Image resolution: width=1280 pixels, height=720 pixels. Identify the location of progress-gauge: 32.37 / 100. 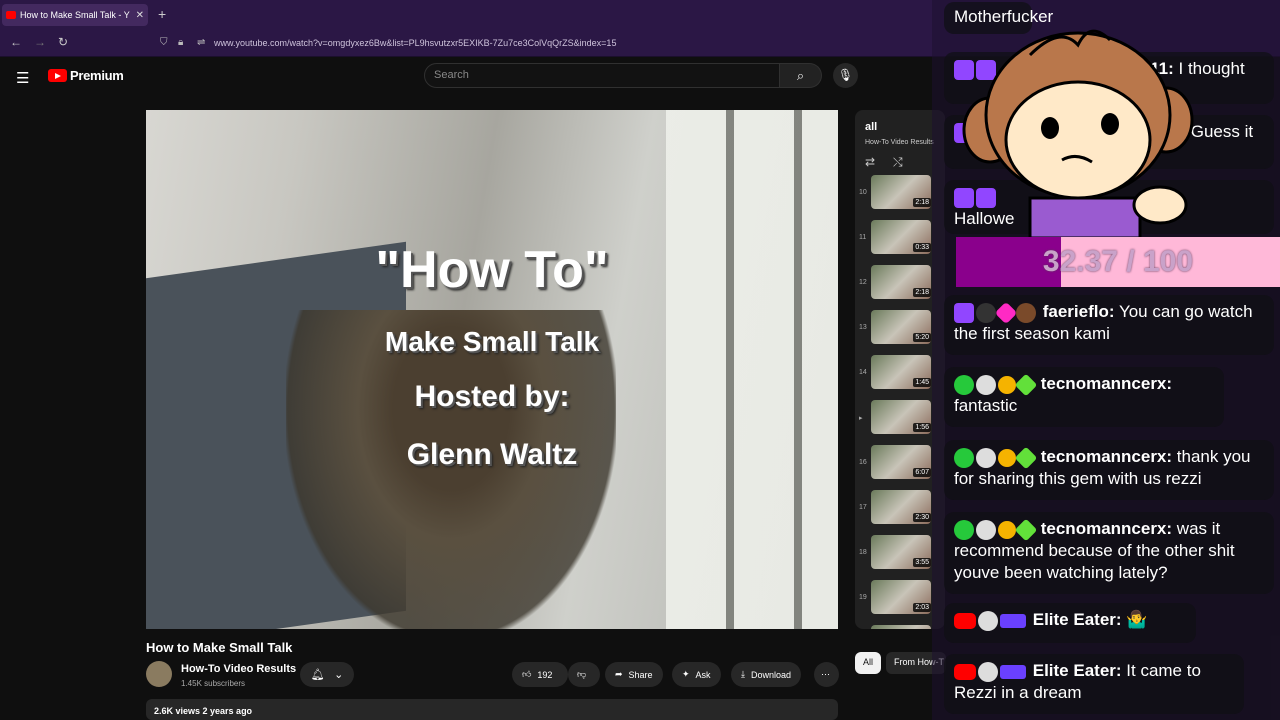
(1118, 262).